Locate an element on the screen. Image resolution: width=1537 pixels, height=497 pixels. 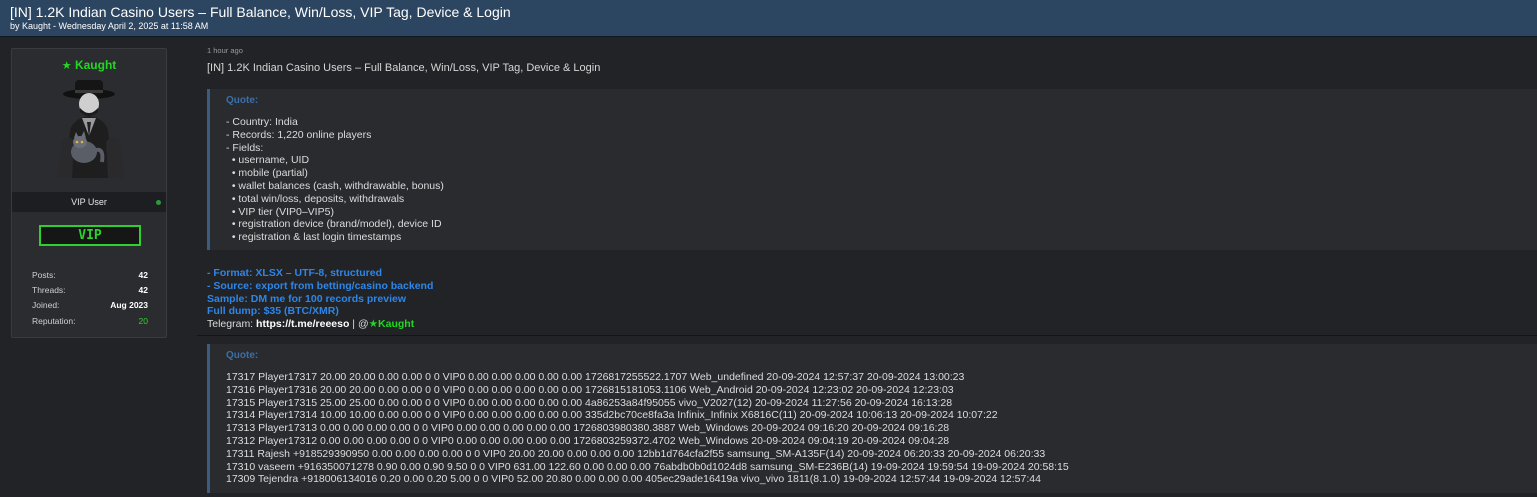
quote-line: • mobile (partial) is located at coordinates (267, 173).